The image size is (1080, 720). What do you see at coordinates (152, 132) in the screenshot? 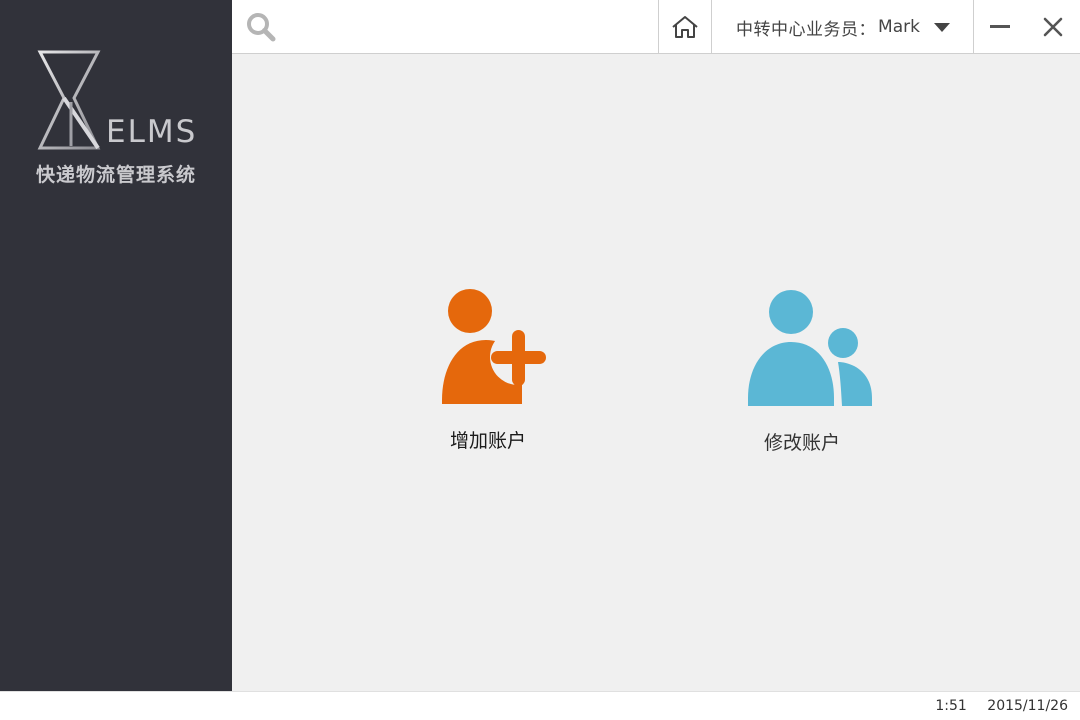
I see `logo-text: ELMS` at bounding box center [152, 132].